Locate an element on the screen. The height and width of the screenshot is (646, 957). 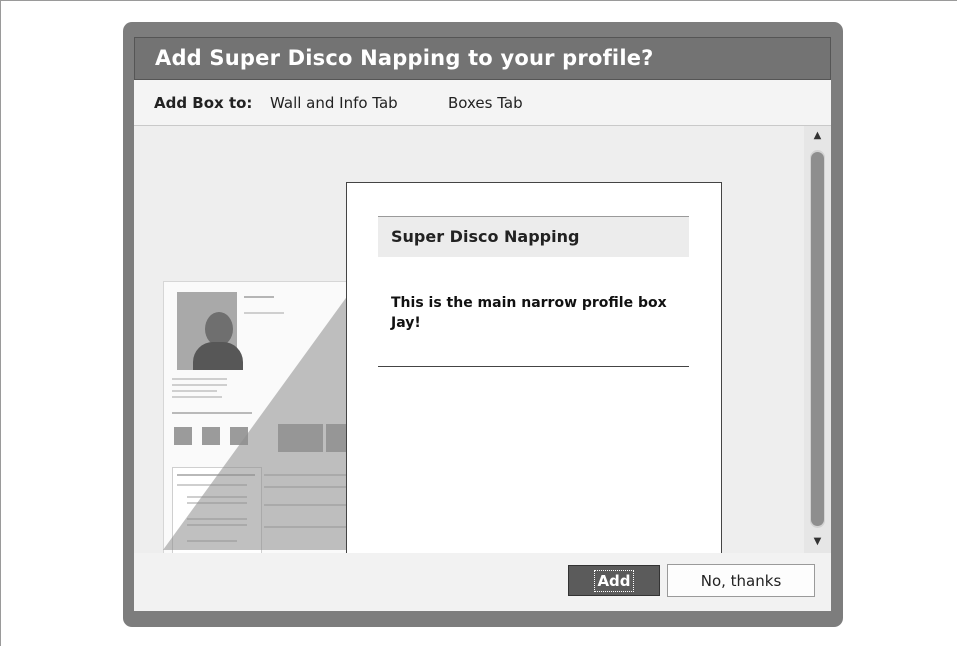
triangle-down-icon: ▼ is located at coordinates (817, 542).